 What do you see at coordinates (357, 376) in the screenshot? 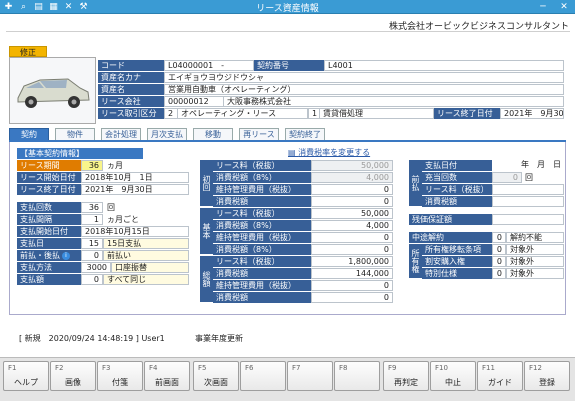
I see `f8-button: F8` at bounding box center [357, 376].